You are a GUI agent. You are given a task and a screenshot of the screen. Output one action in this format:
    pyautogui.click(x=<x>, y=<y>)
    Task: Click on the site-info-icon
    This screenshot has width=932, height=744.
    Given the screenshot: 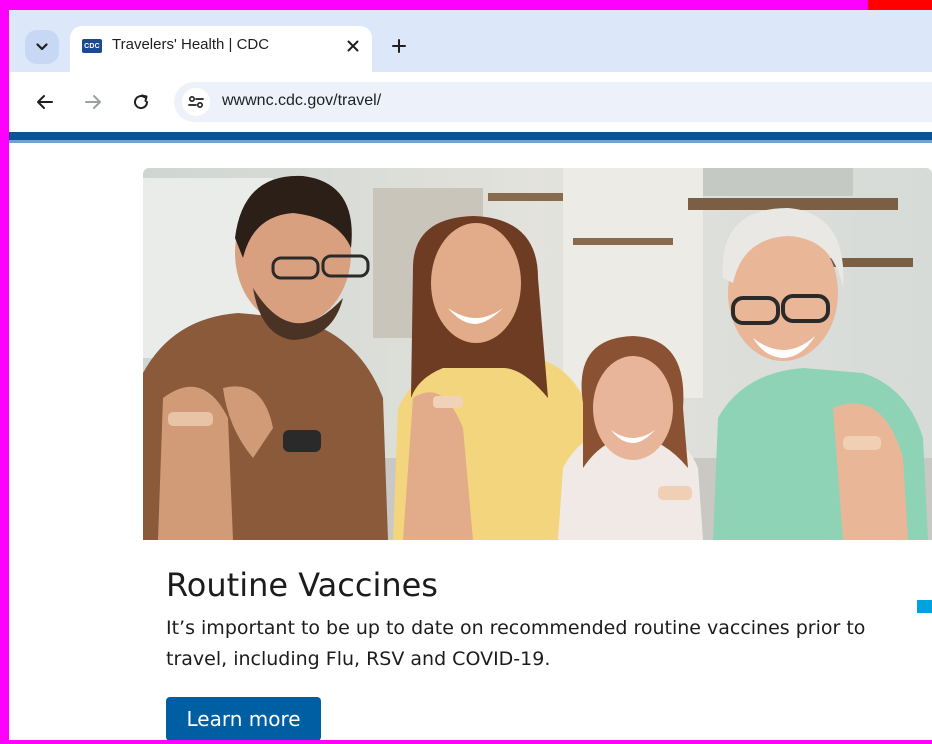 What is the action you would take?
    pyautogui.click(x=196, y=102)
    